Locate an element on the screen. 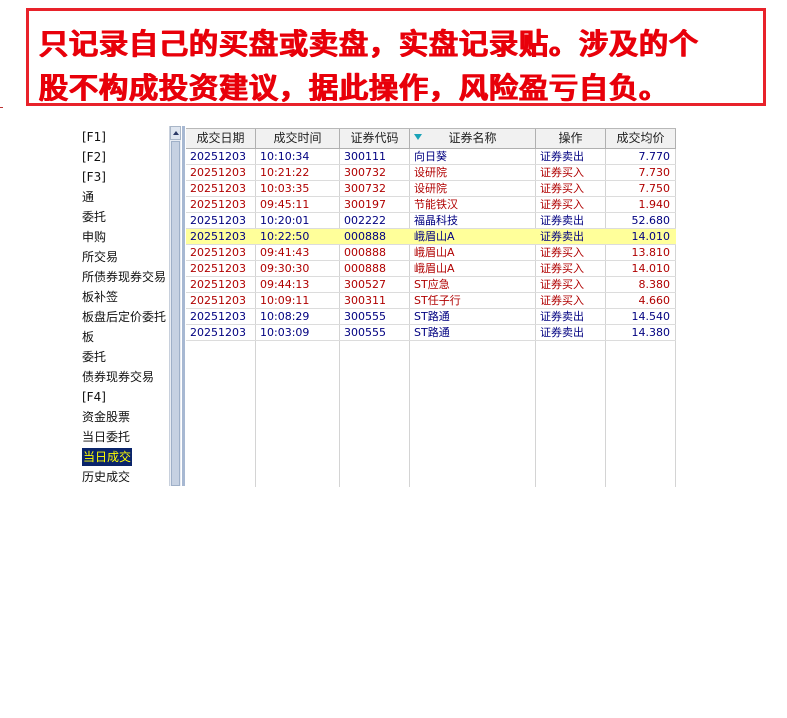 The height and width of the screenshot is (718, 787). column-header-label: 成交均价 is located at coordinates (640, 138).